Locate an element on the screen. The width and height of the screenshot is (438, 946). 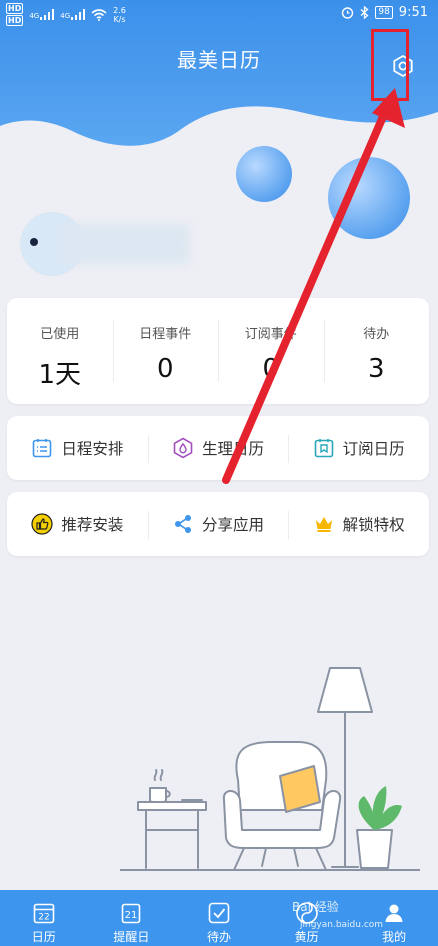
subscribe-label: 订阅日历 is located at coordinates (373, 449).